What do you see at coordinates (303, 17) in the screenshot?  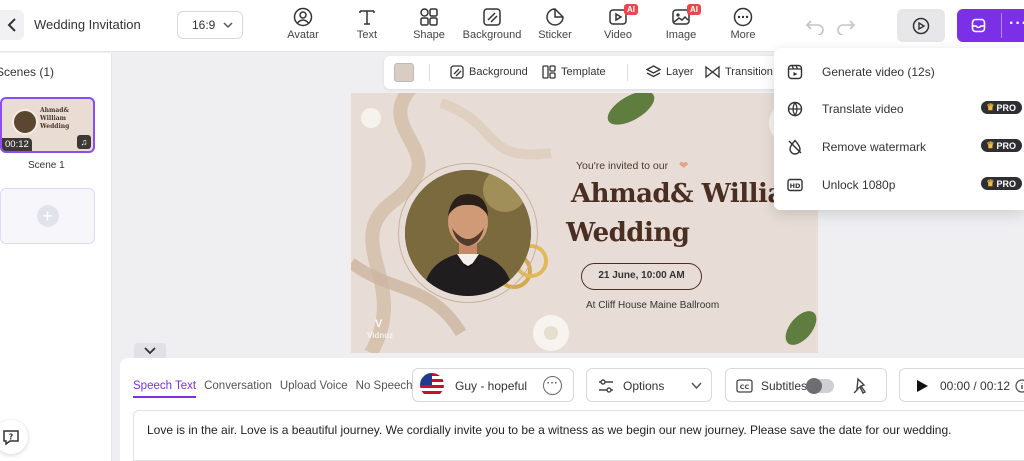 I see `avatar-icon` at bounding box center [303, 17].